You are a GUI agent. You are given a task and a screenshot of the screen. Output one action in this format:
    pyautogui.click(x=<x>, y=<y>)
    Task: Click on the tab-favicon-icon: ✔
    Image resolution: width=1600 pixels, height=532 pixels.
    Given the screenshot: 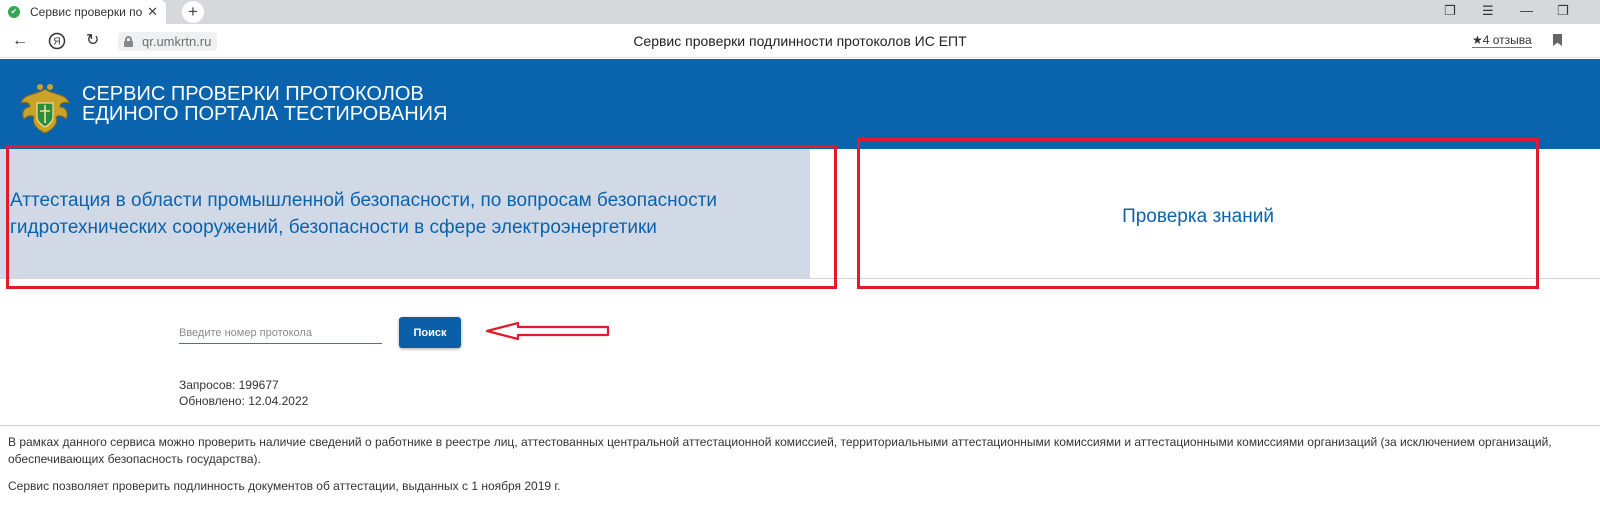 What is the action you would take?
    pyautogui.click(x=14, y=12)
    